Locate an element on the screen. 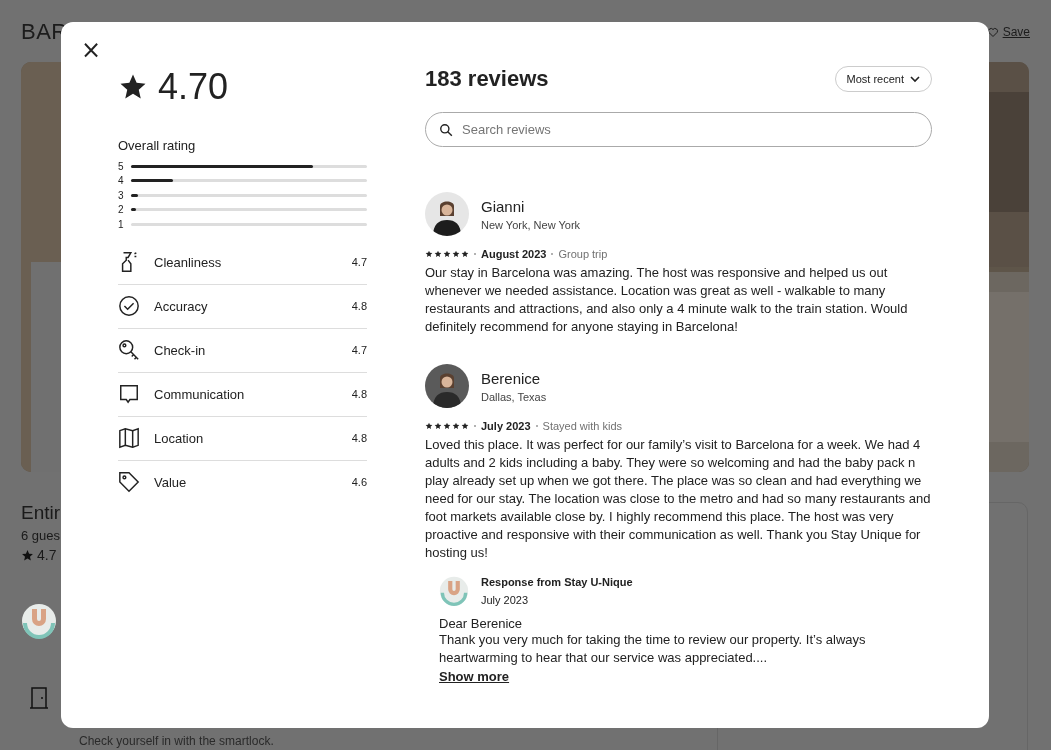  reviewer-name: Gianni is located at coordinates (503, 206).